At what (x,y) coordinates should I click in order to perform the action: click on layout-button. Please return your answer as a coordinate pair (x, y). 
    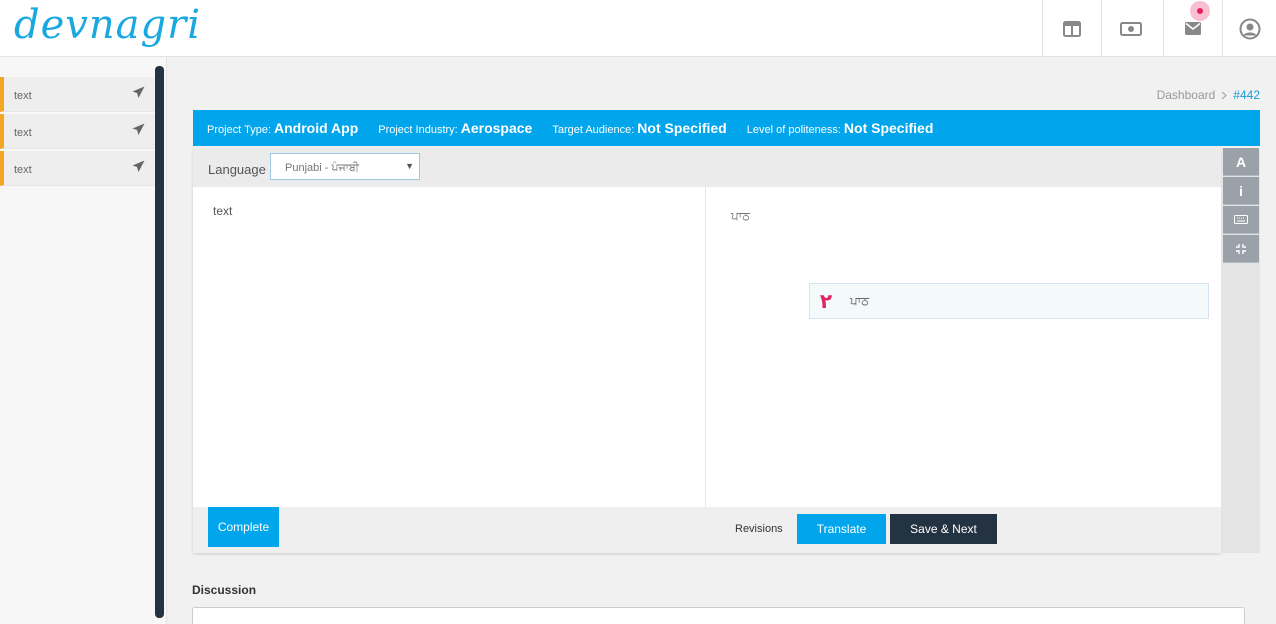
    Looking at the image, I should click on (1071, 28).